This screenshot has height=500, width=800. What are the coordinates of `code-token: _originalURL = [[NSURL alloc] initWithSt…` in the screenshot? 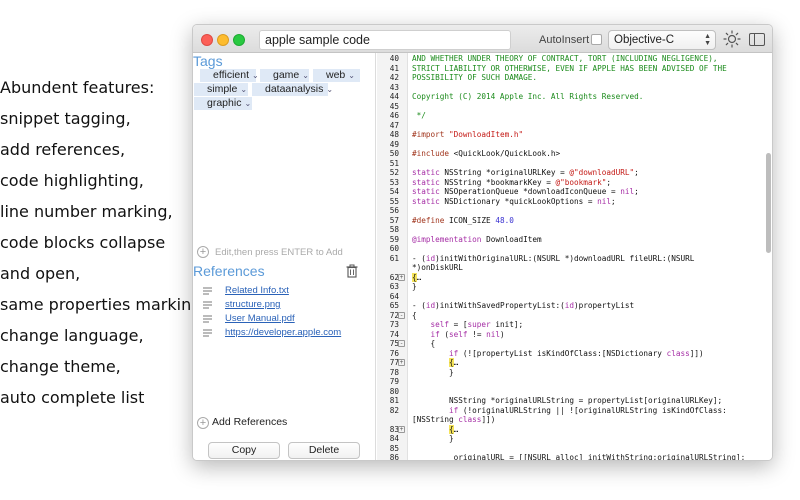 It's located at (579, 457).